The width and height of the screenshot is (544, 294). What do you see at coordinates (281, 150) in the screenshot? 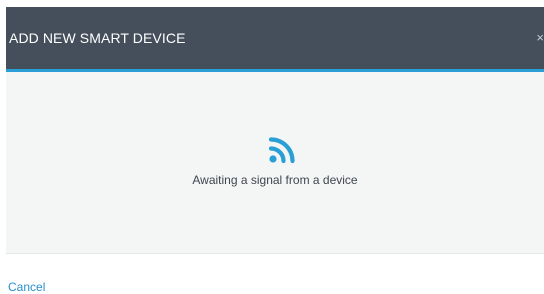
I see `wifi-signal-icon` at bounding box center [281, 150].